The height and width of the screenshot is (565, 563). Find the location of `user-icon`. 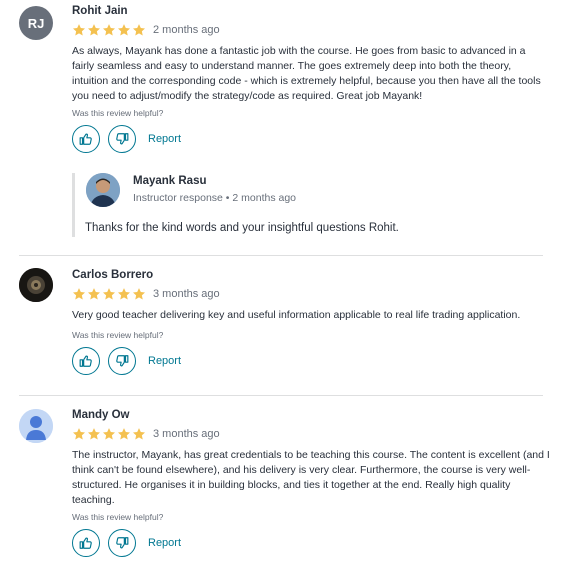

user-icon is located at coordinates (36, 426).